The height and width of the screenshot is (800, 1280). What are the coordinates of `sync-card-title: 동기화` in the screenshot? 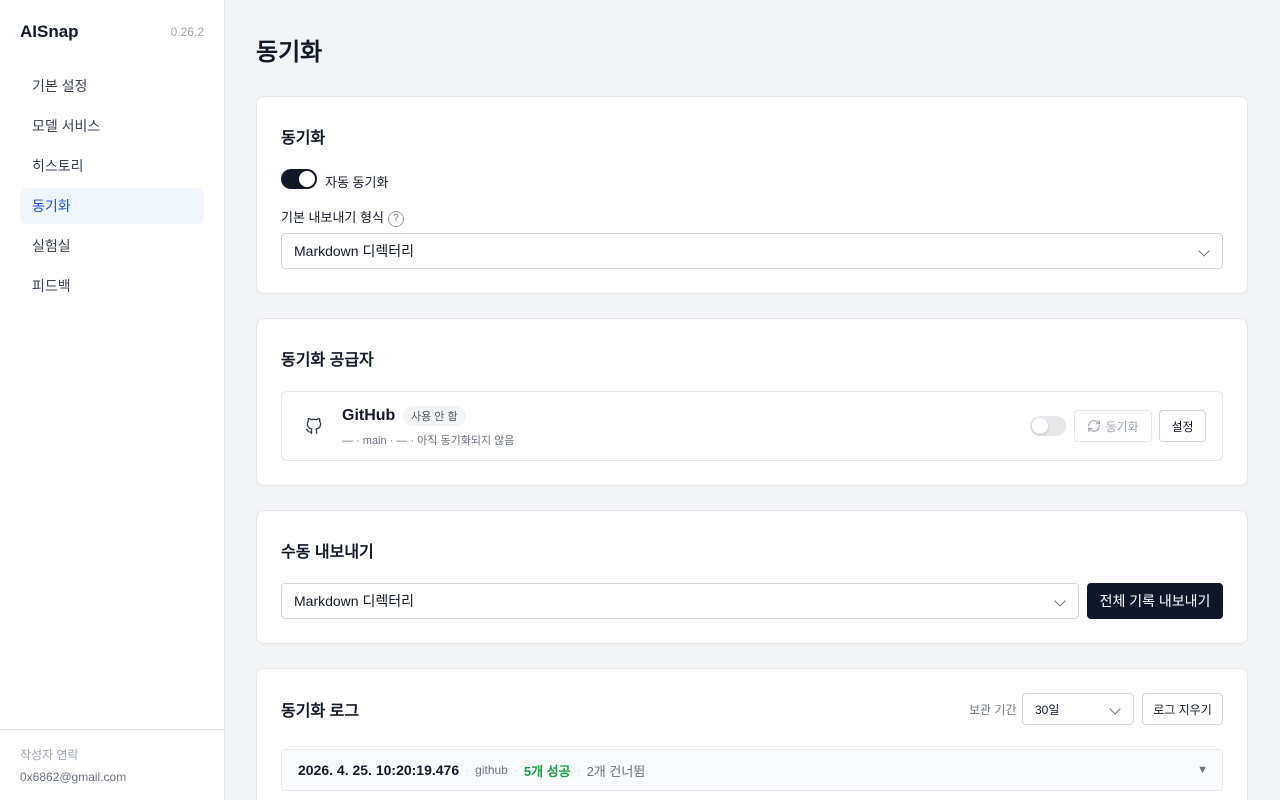 It's located at (303, 138).